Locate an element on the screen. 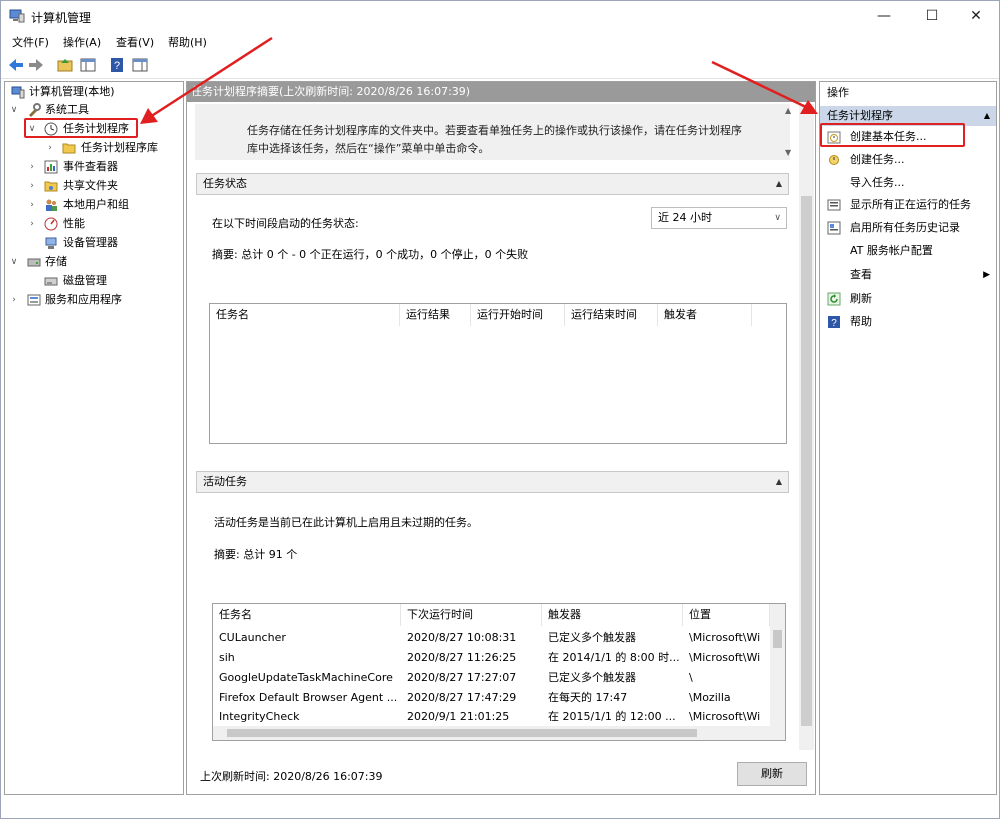 This screenshot has width=1000, height=819. folder-icon is located at coordinates (69, 148).